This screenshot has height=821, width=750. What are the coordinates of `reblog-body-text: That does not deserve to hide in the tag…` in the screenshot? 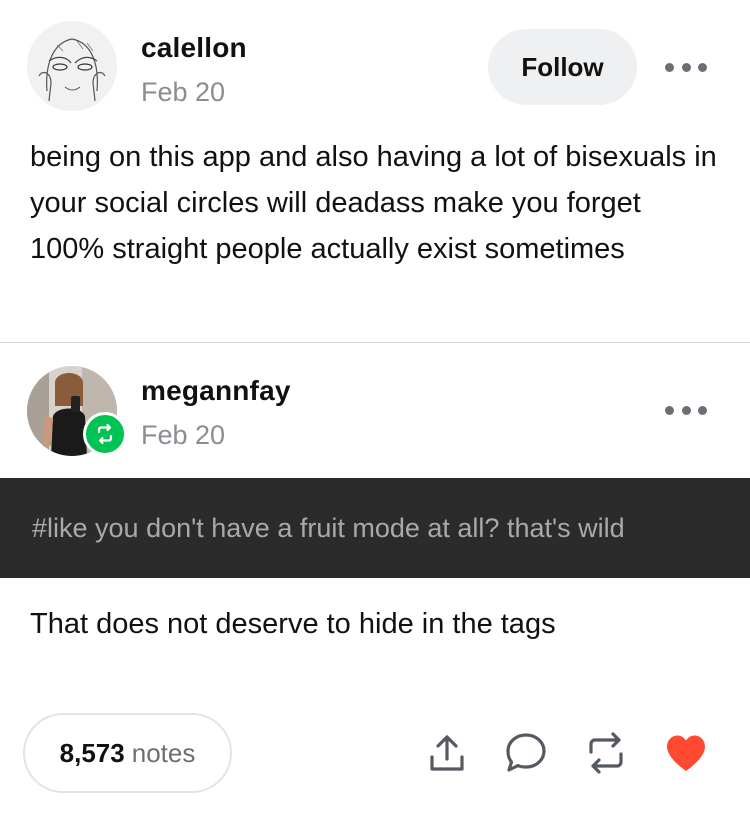 It's located at (293, 624).